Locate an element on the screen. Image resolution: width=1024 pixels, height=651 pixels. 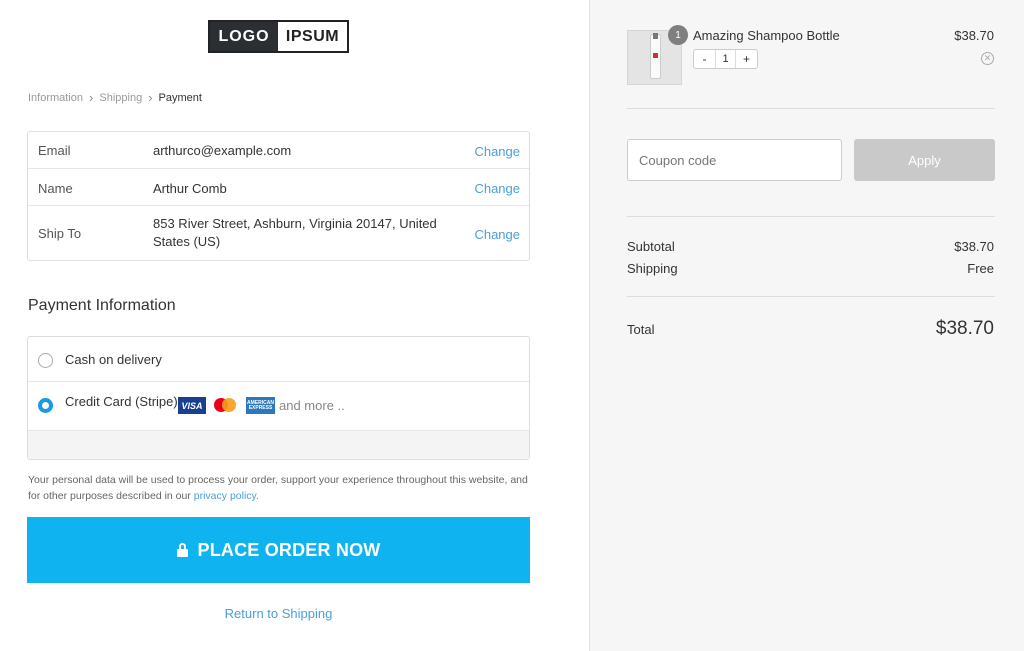
breadcrumb-shipping: Shipping is located at coordinates (120, 98).